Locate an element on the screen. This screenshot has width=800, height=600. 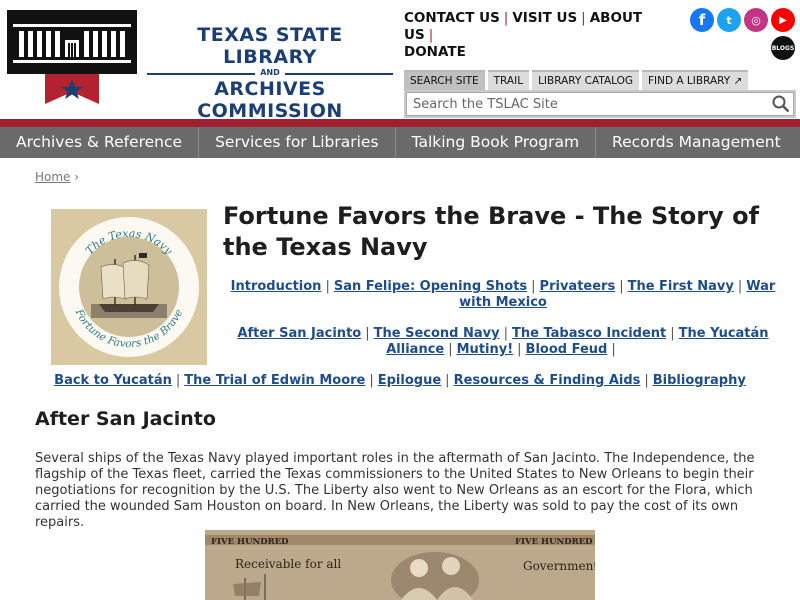
tab-find-a-library: FIND A LIBRARY ↗ is located at coordinates (695, 80).